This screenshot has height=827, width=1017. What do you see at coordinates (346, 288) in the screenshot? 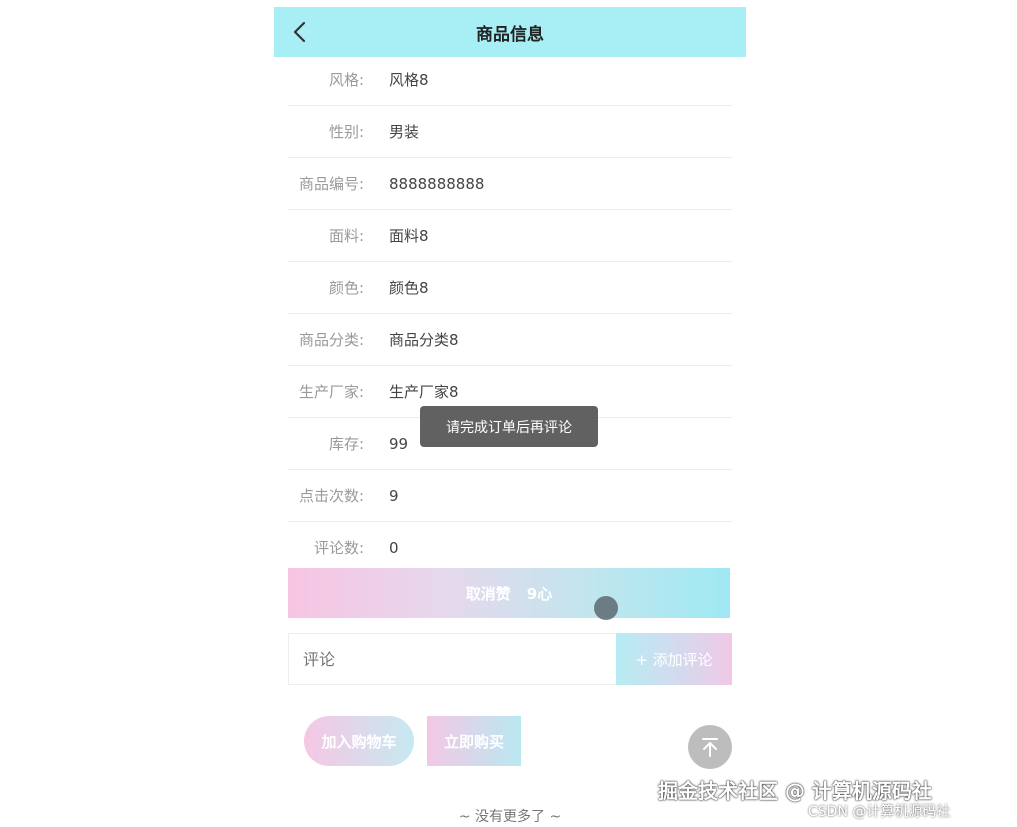
I see `info-label: 颜色:` at bounding box center [346, 288].